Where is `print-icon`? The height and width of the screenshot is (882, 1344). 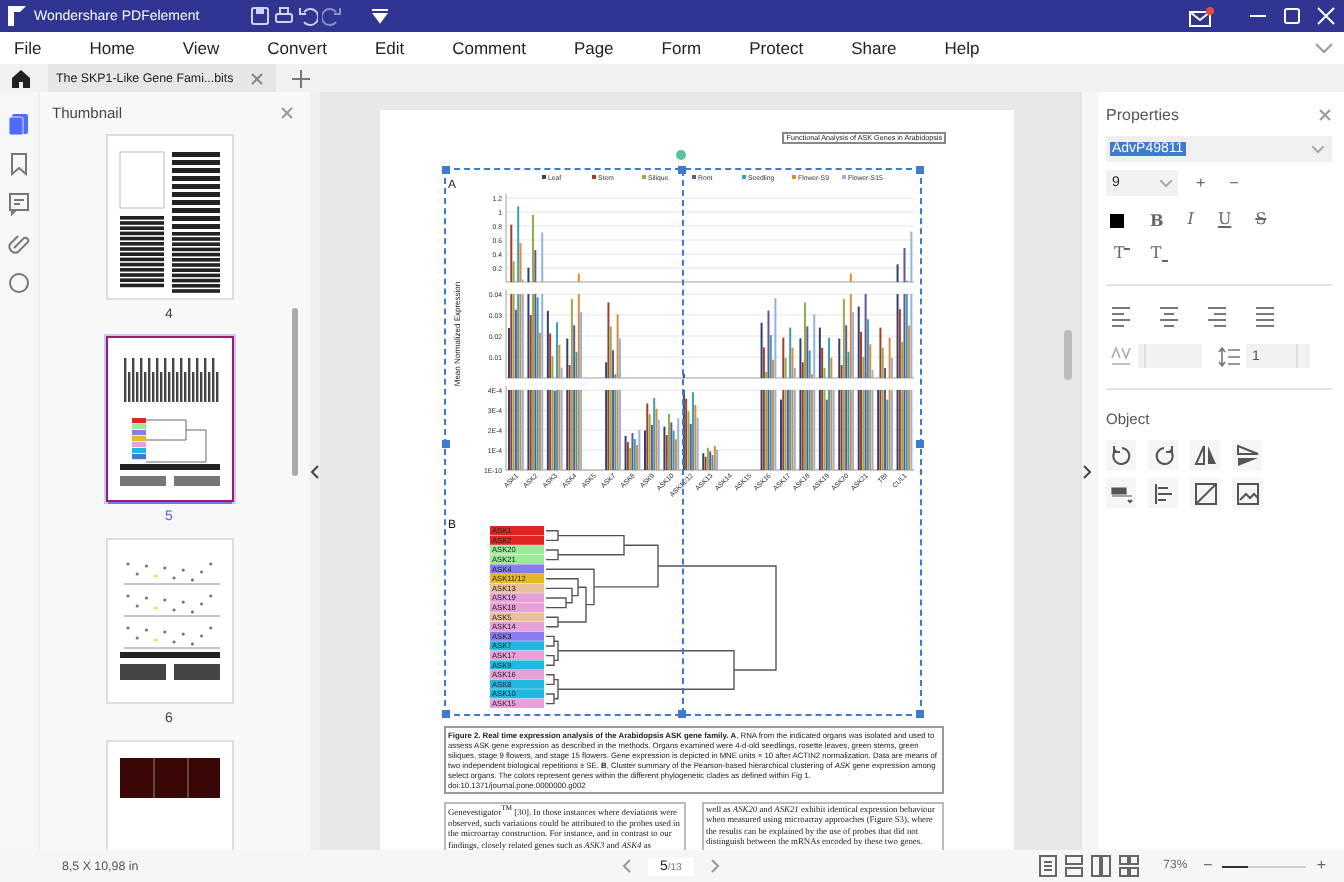
print-icon is located at coordinates (283, 16).